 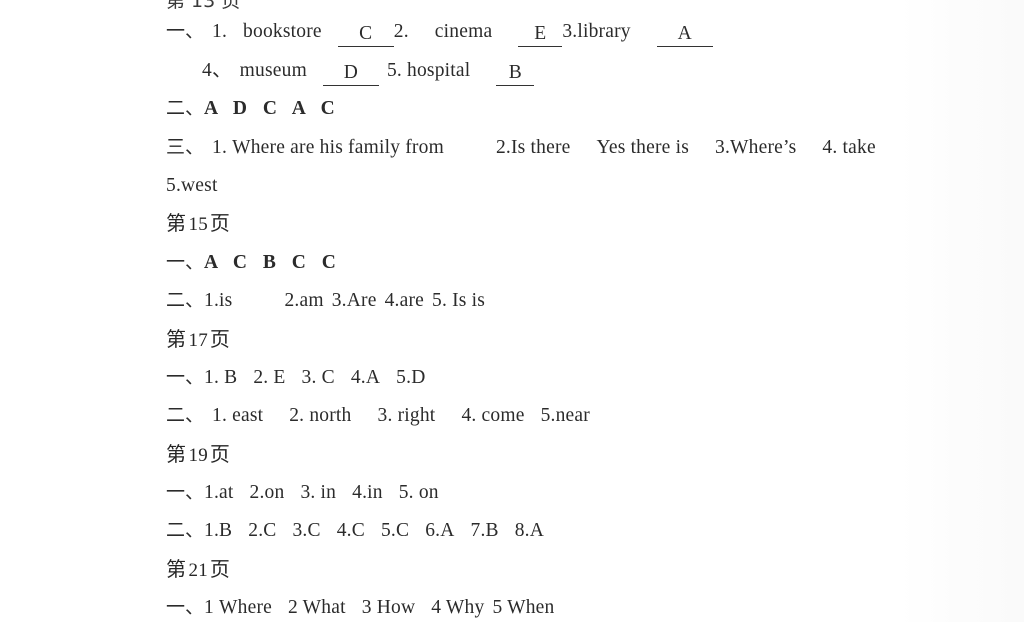 What do you see at coordinates (367, 493) in the screenshot?
I see `answer-part-4: 4.in` at bounding box center [367, 493].